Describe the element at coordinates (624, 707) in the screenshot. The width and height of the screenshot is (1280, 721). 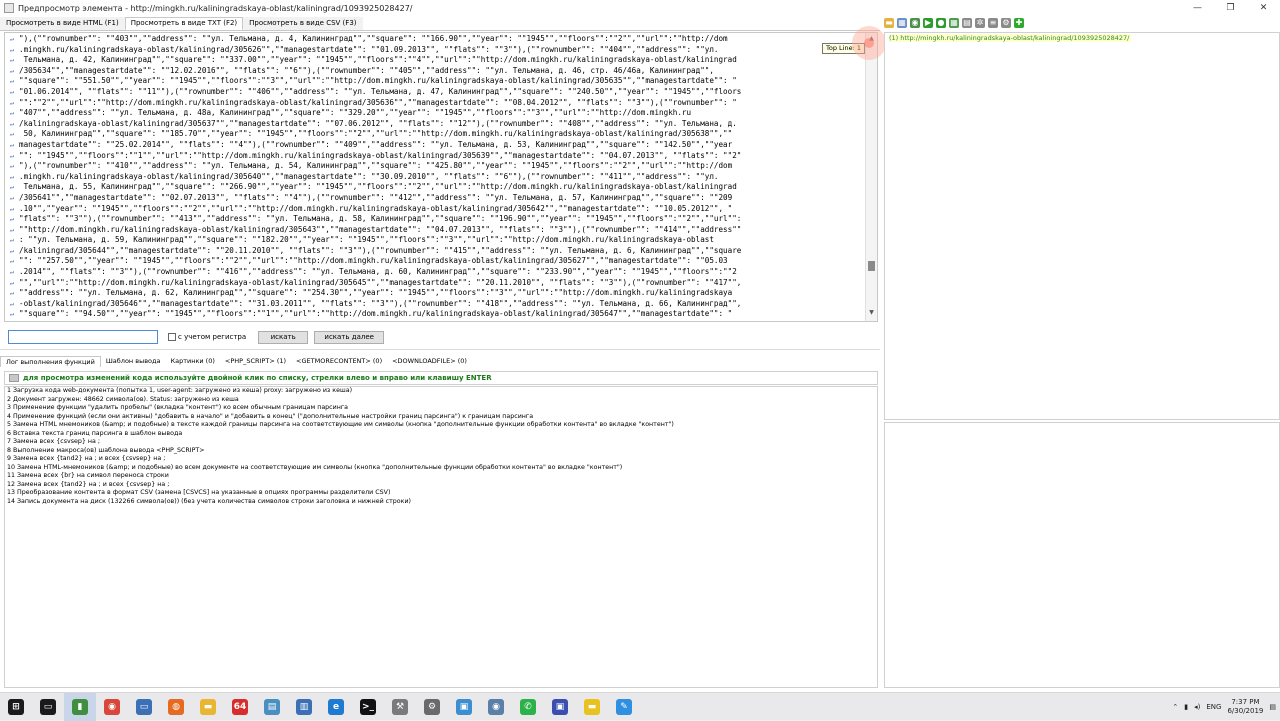
I see `taskbar-button: ✎` at that location.